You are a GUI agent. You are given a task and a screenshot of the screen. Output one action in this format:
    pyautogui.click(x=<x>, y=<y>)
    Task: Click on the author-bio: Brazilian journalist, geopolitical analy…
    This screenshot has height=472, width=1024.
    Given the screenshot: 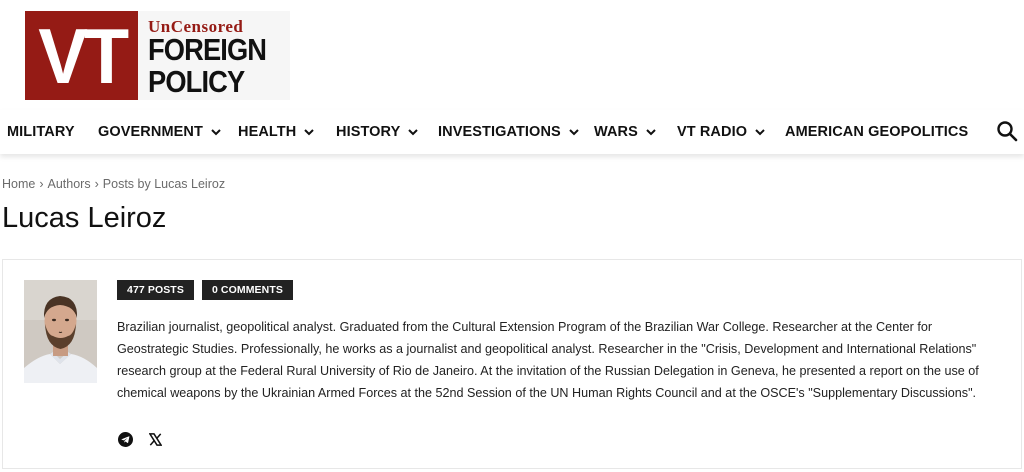 What is the action you would take?
    pyautogui.click(x=548, y=360)
    